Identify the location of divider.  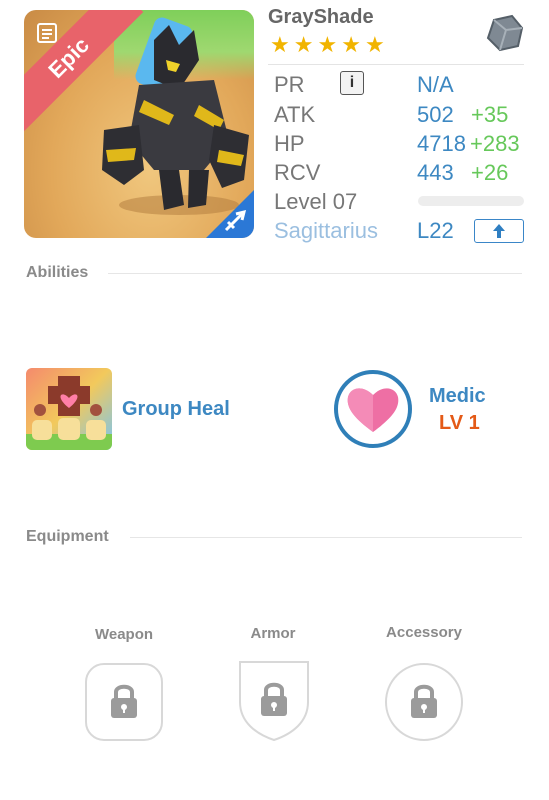
(396, 64).